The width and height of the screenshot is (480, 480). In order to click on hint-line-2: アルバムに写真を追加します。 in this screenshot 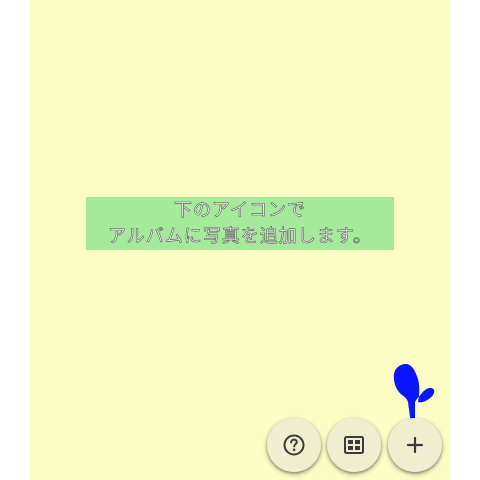, I will do `click(240, 236)`.